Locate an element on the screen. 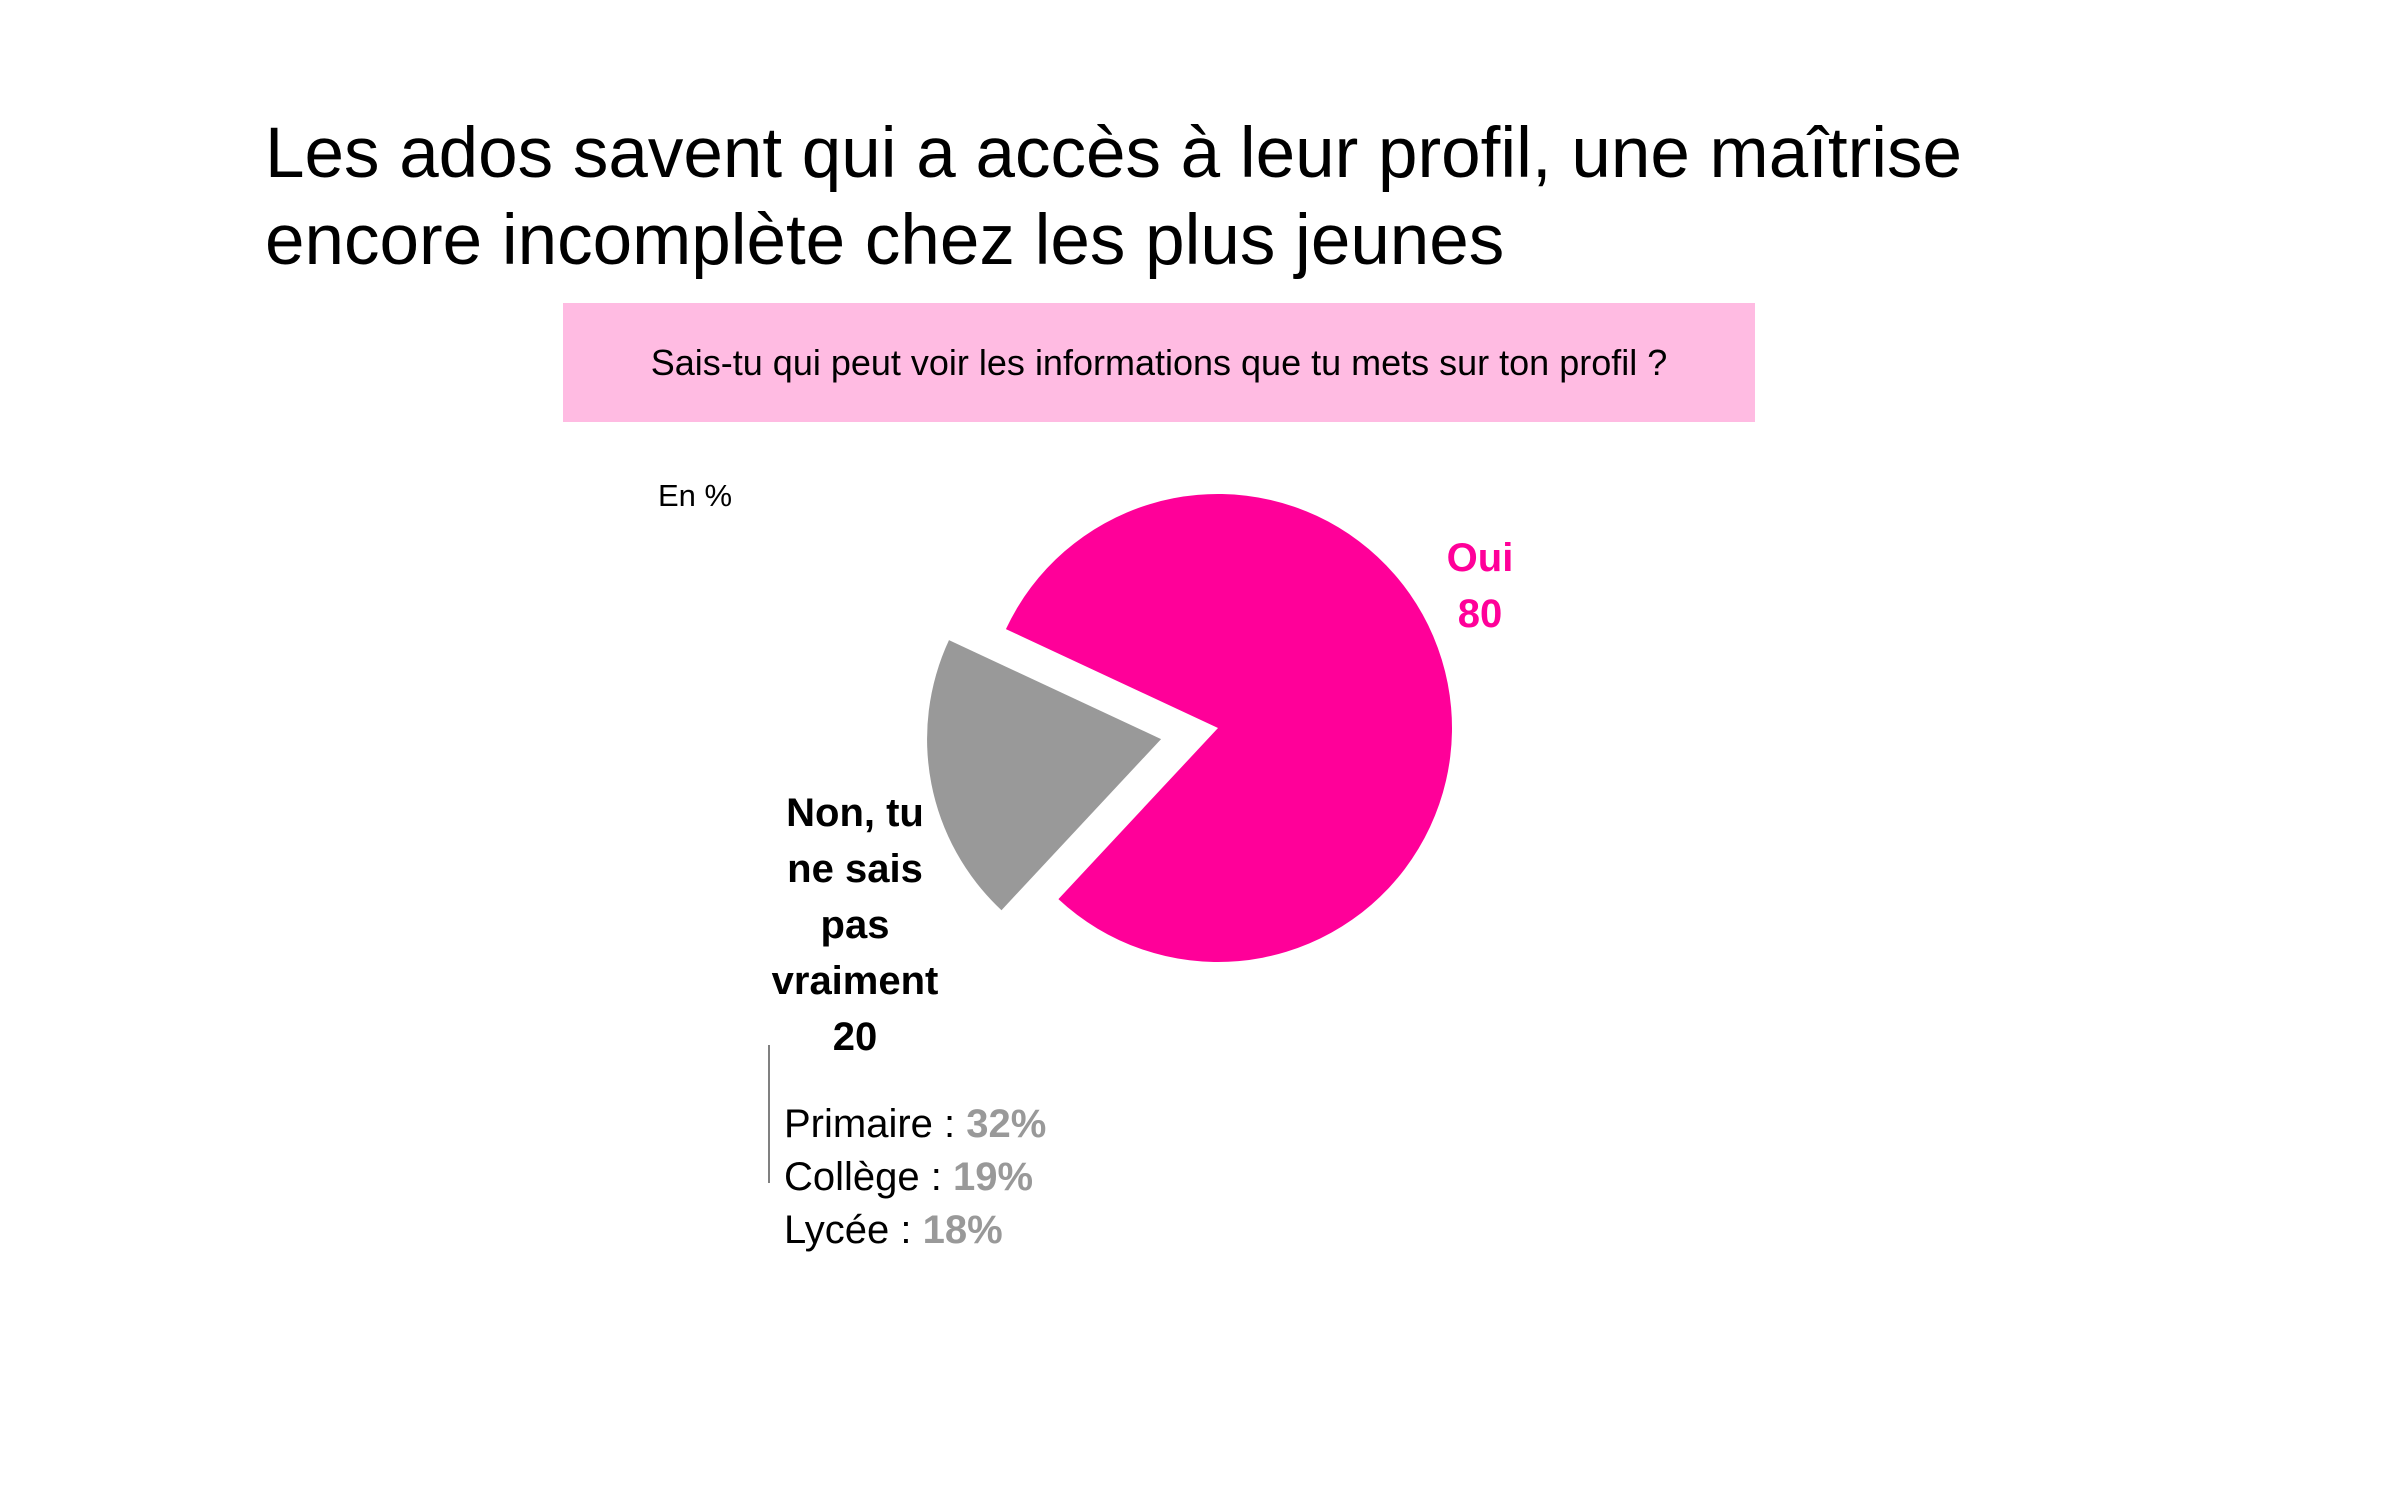 This screenshot has width=2397, height=1498. slice-label-non-line-1: Non, tu is located at coordinates (855, 813).